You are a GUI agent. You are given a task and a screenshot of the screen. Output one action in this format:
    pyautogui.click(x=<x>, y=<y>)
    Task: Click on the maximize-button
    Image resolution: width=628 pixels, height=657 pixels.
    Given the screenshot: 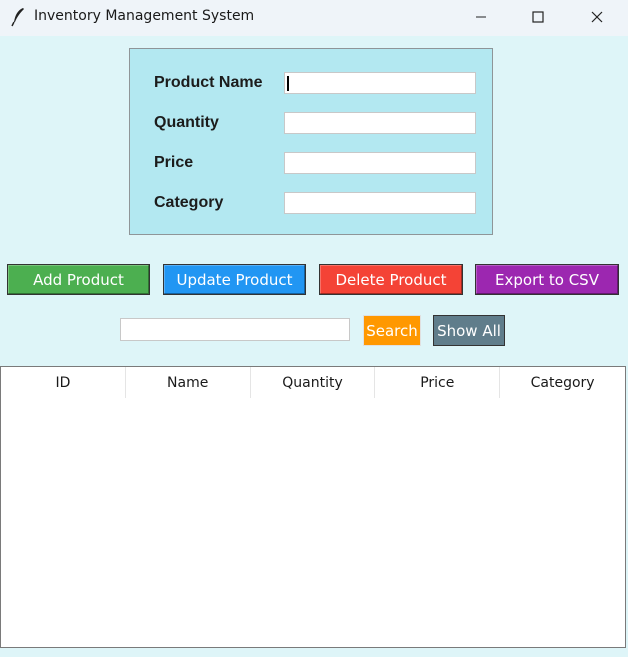 What is the action you would take?
    pyautogui.click(x=538, y=17)
    